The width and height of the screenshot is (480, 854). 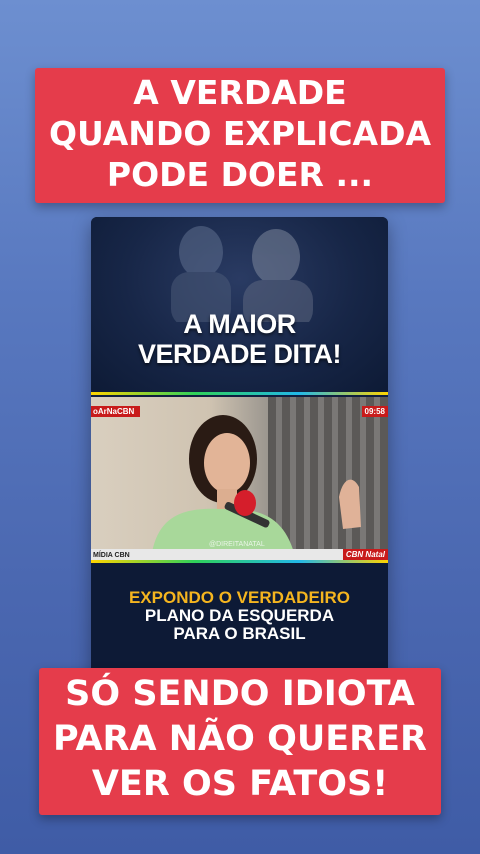 I want to click on caption-line-1: EXPONDO O VERDADEIRO, so click(x=239, y=597).